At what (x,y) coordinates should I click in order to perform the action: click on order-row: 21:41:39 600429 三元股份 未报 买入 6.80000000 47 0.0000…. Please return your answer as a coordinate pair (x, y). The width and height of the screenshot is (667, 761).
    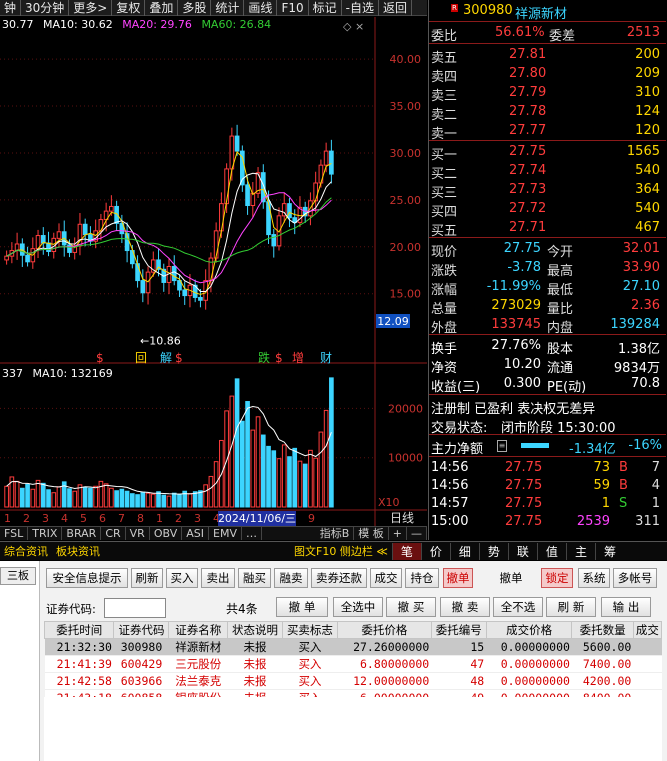
    Looking at the image, I should click on (353, 664).